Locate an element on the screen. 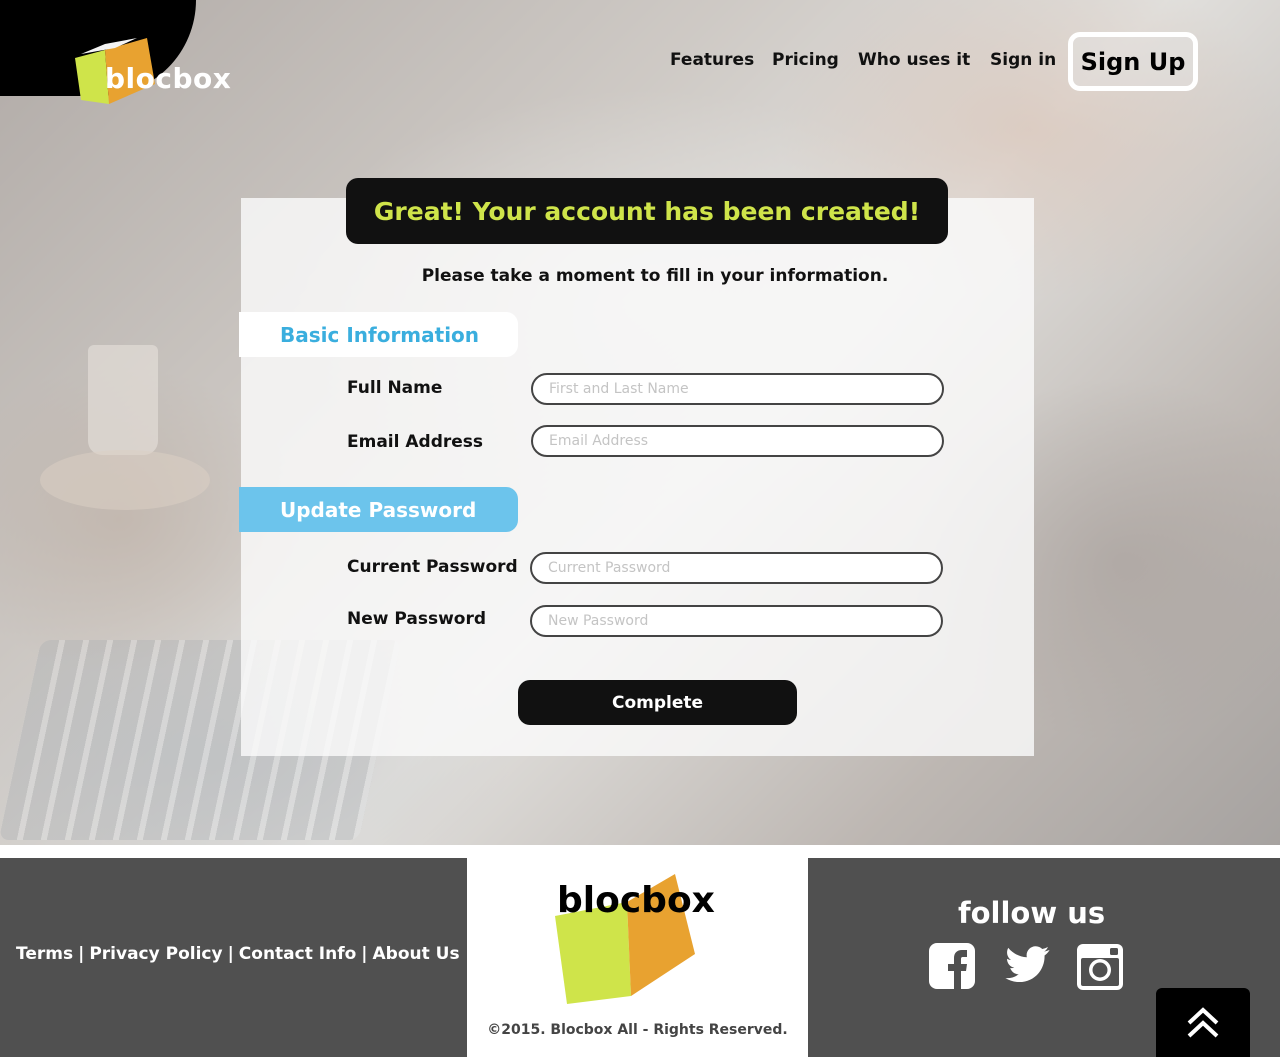 This screenshot has width=1280, height=1057. logo-wordmark: blocbox is located at coordinates (168, 78).